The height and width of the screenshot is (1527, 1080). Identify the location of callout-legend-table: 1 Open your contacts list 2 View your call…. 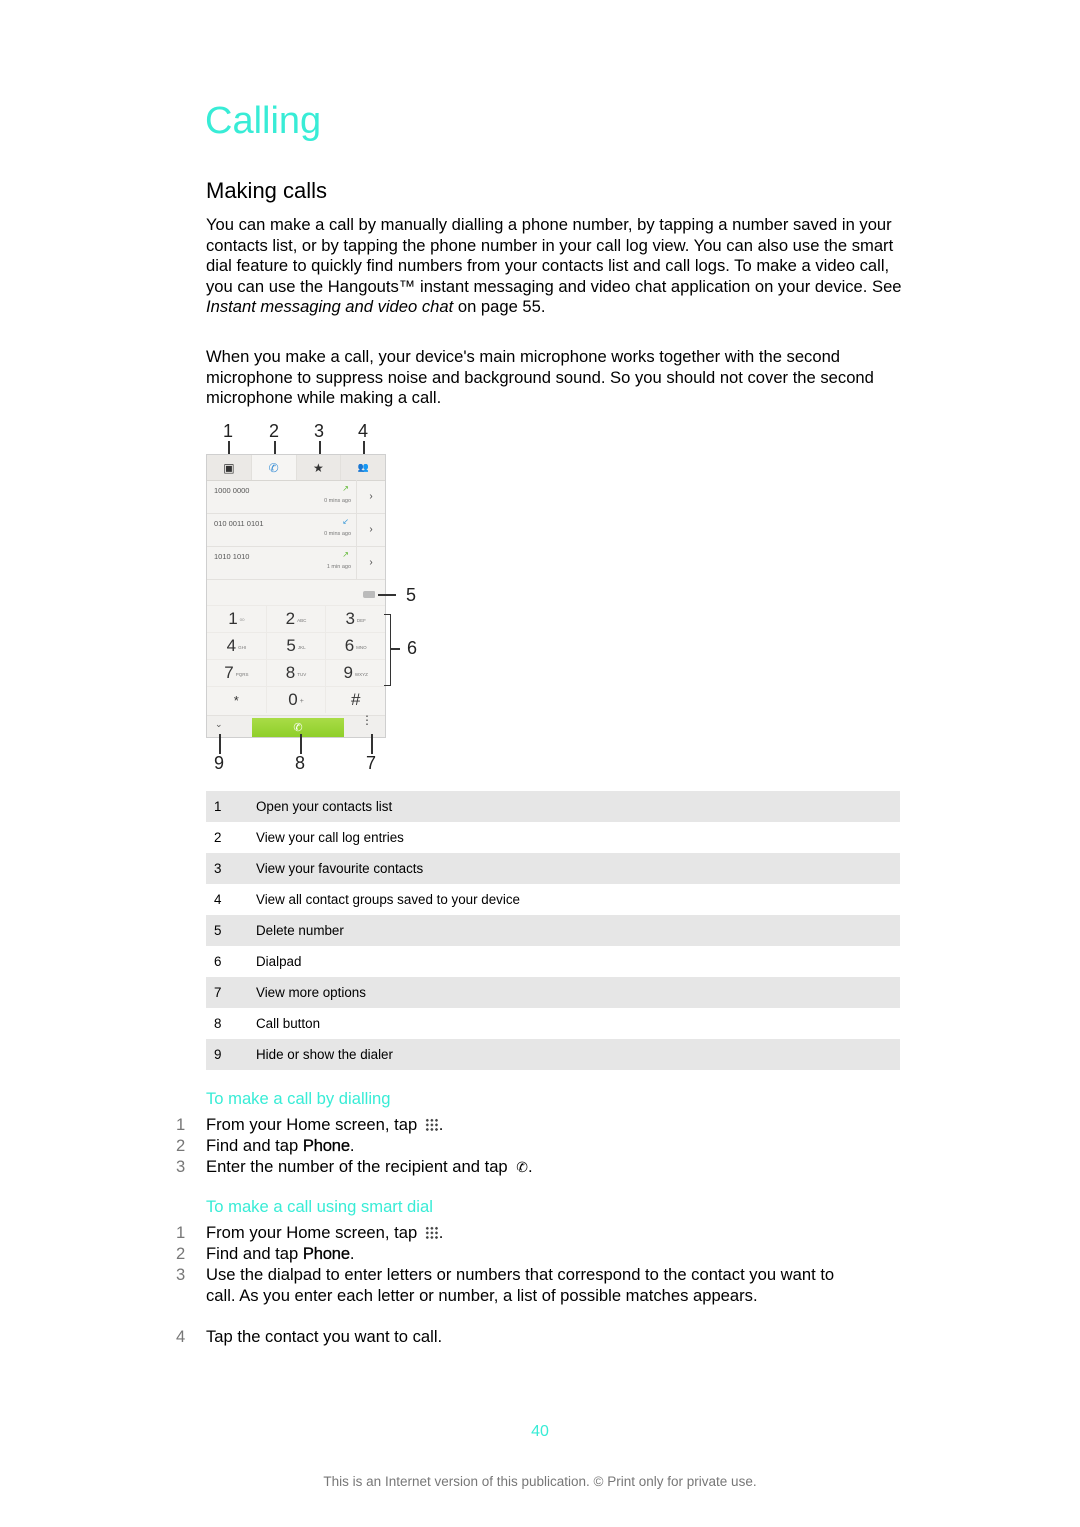
(553, 930).